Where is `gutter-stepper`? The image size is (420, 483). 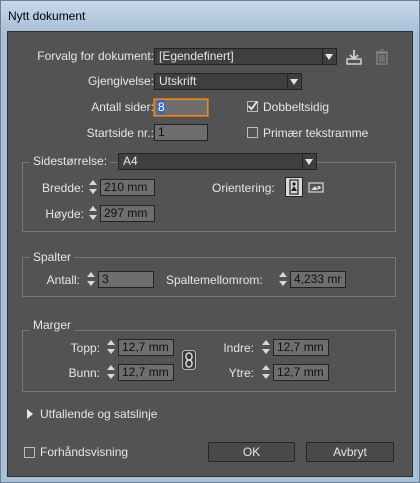
gutter-stepper is located at coordinates (283, 279).